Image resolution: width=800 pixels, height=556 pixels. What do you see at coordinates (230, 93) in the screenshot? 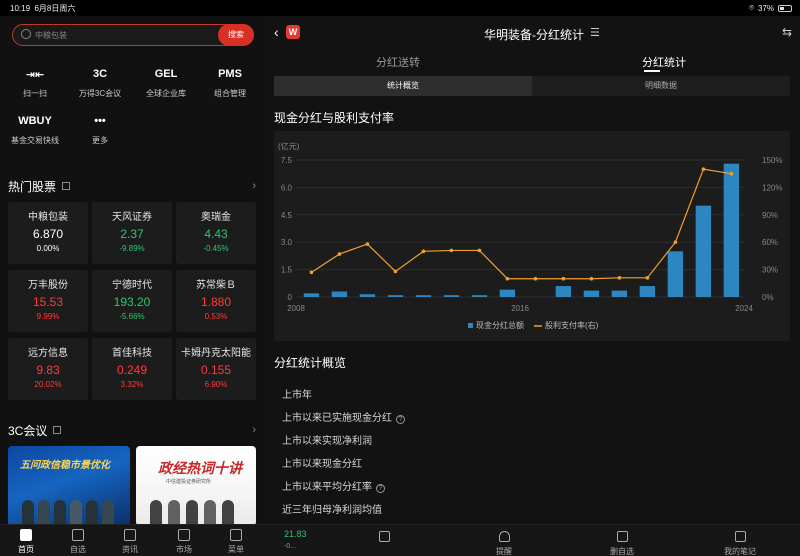
I see `tool-label: 组合管理` at bounding box center [230, 93].